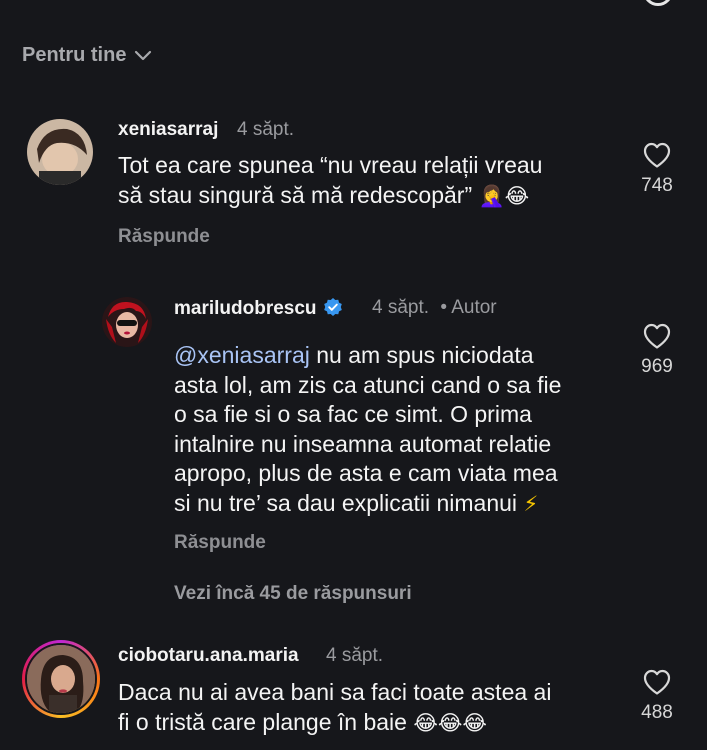  Describe the element at coordinates (657, 696) in the screenshot. I see `like-button: 488` at that location.